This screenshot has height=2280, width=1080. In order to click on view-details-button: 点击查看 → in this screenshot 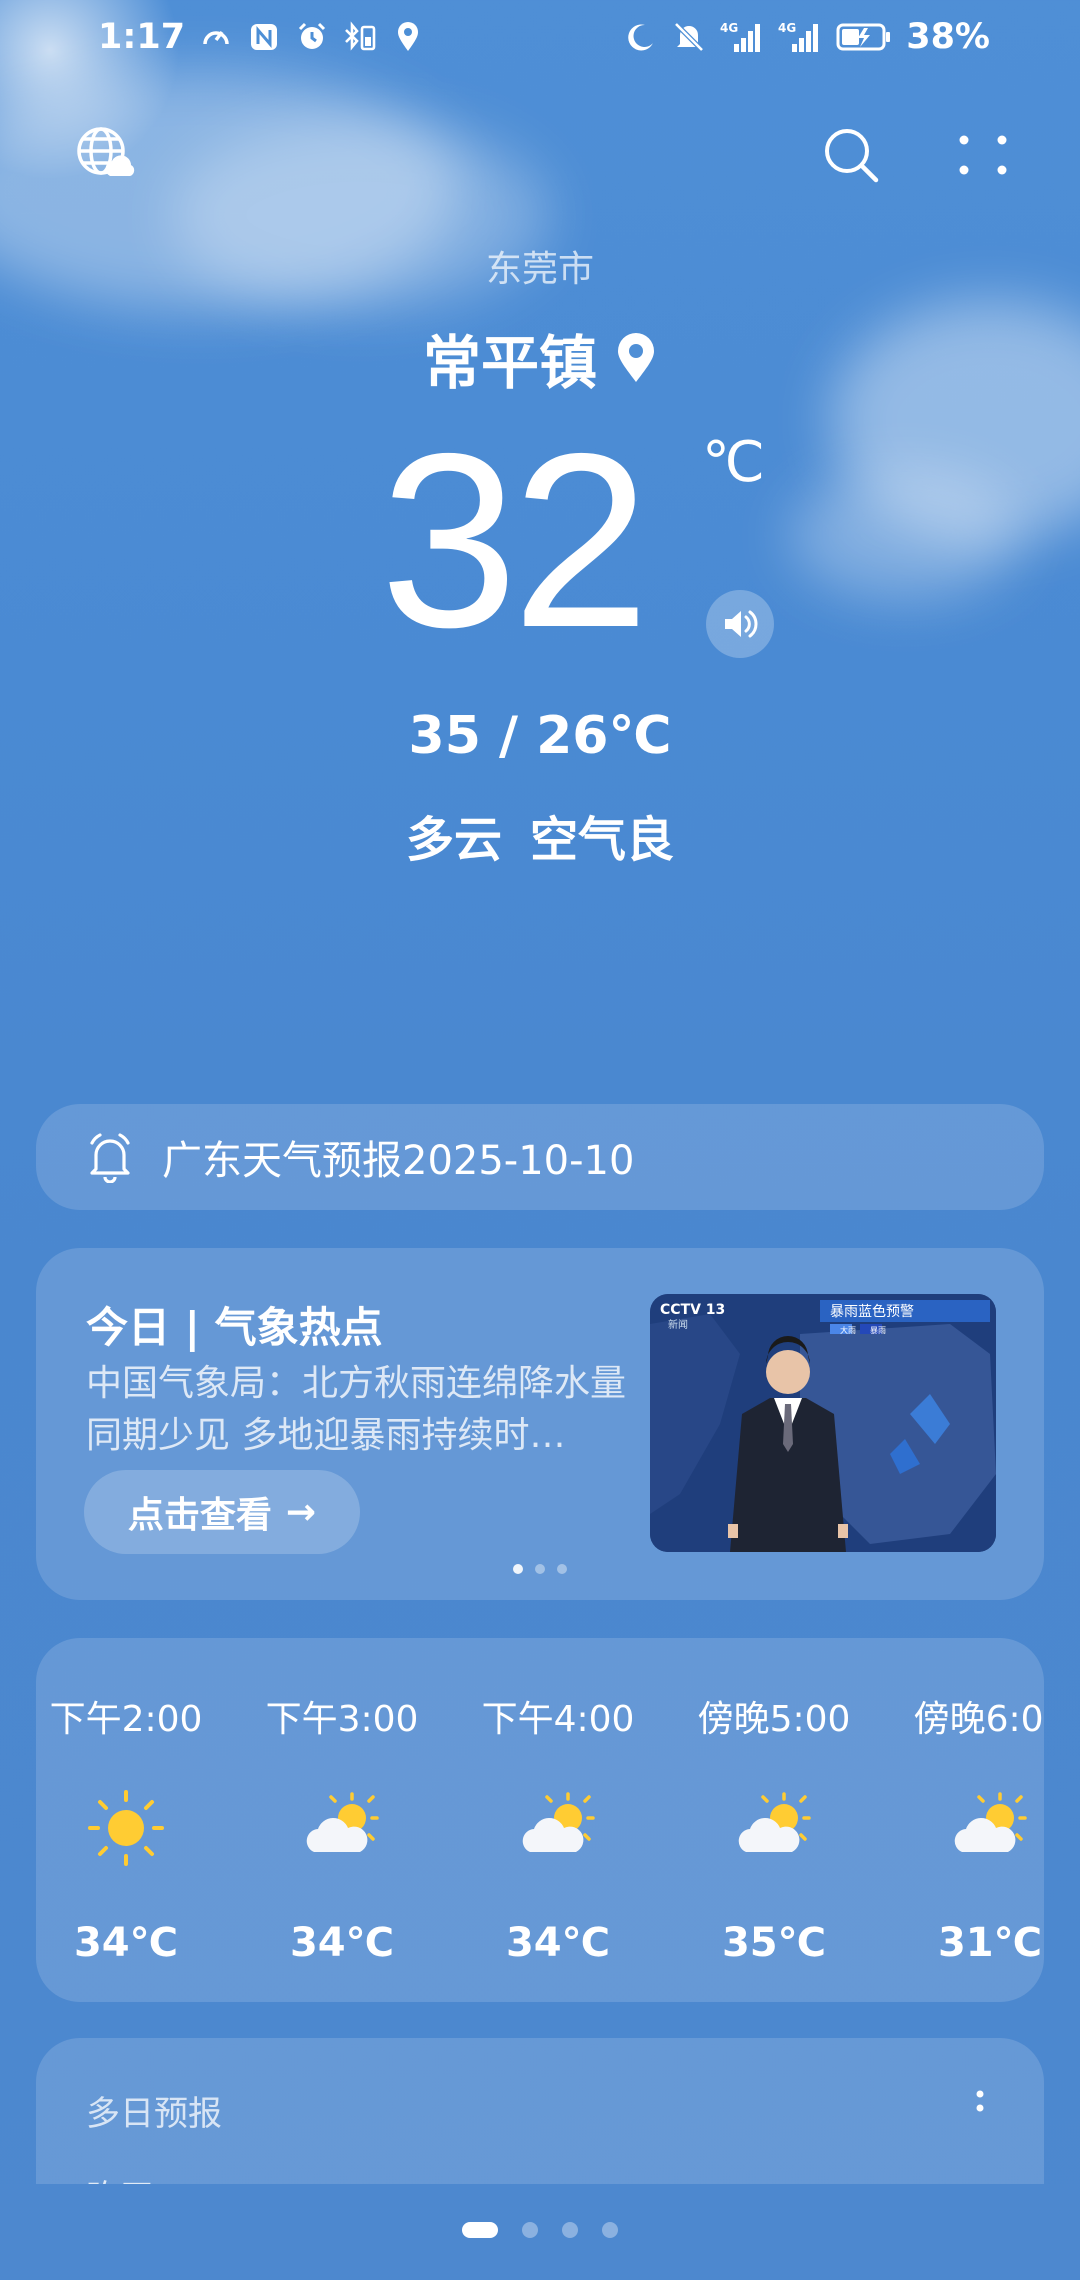, I will do `click(222, 1512)`.